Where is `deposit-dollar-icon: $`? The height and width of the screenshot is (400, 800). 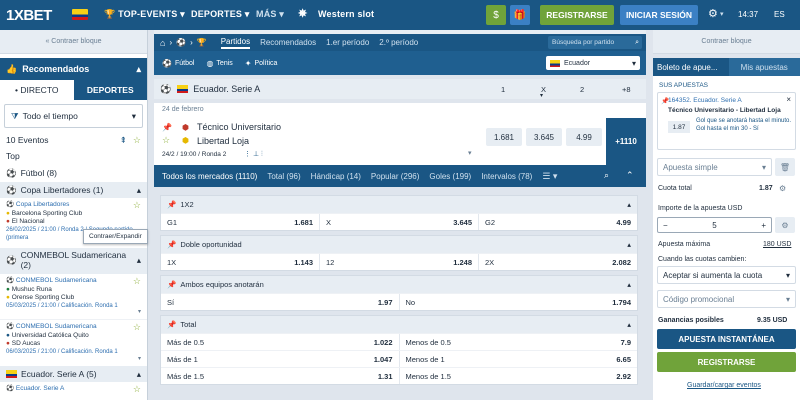 deposit-dollar-icon: $ is located at coordinates (496, 15).